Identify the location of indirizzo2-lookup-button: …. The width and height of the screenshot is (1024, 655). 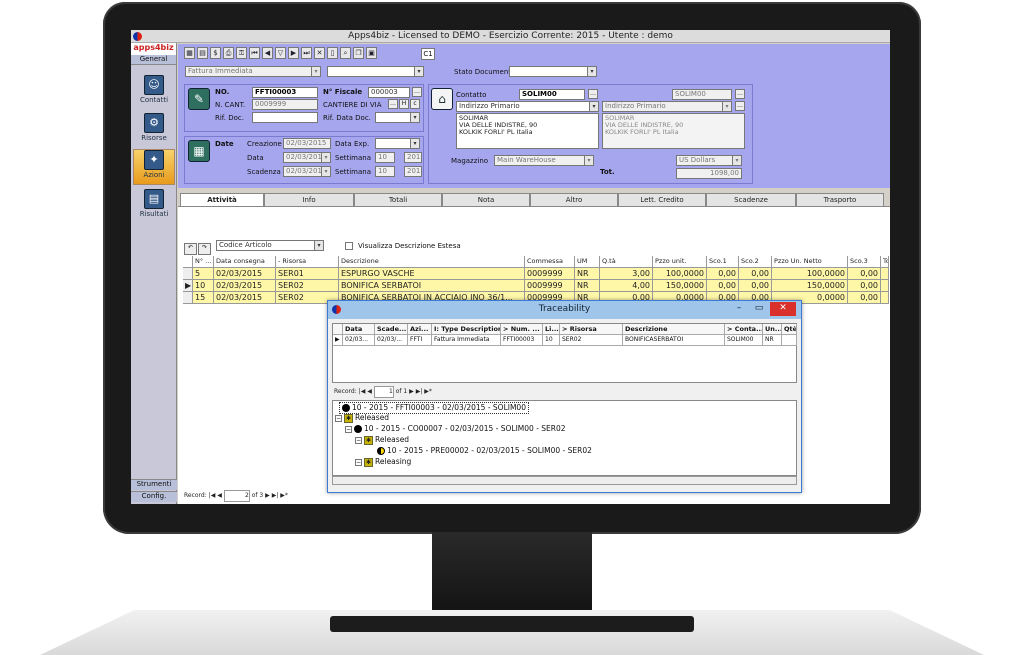
(740, 106).